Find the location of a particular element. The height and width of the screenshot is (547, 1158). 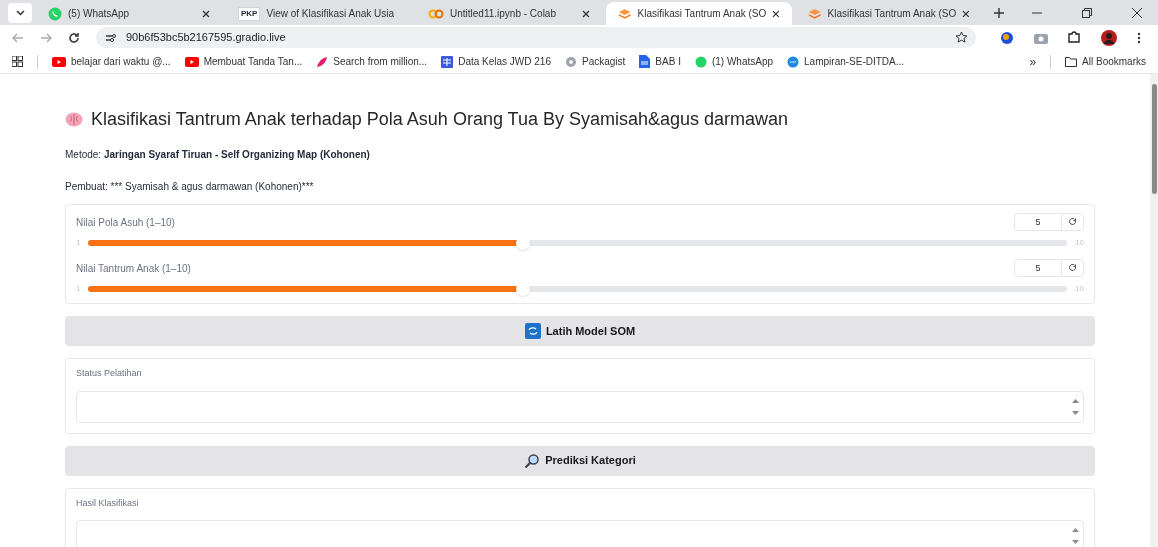

slider-label: Nilai Pola Asuh (1–10) is located at coordinates (125, 222).